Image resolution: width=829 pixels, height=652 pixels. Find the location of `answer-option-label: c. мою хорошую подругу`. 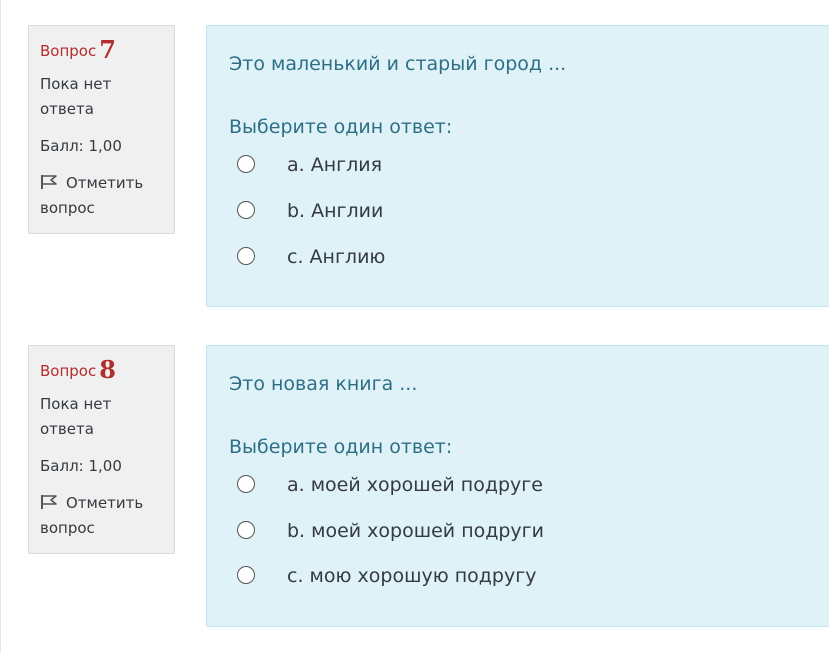

answer-option-label: c. мою хорошую подругу is located at coordinates (411, 576).